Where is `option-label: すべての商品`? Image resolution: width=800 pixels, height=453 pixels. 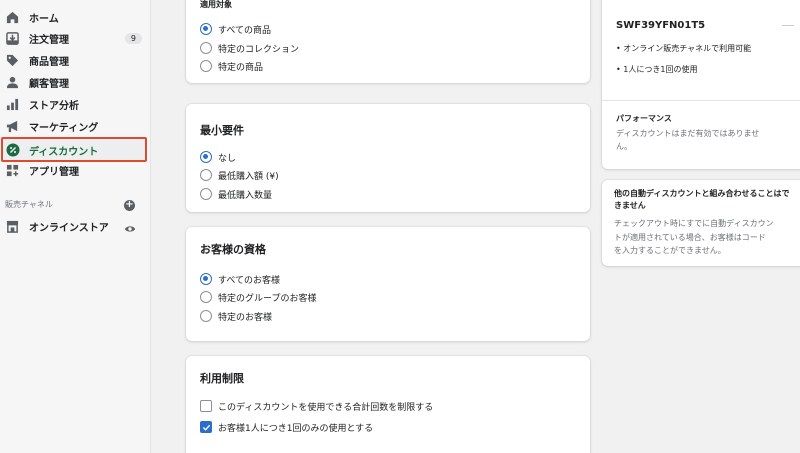
option-label: すべての商品 is located at coordinates (245, 30).